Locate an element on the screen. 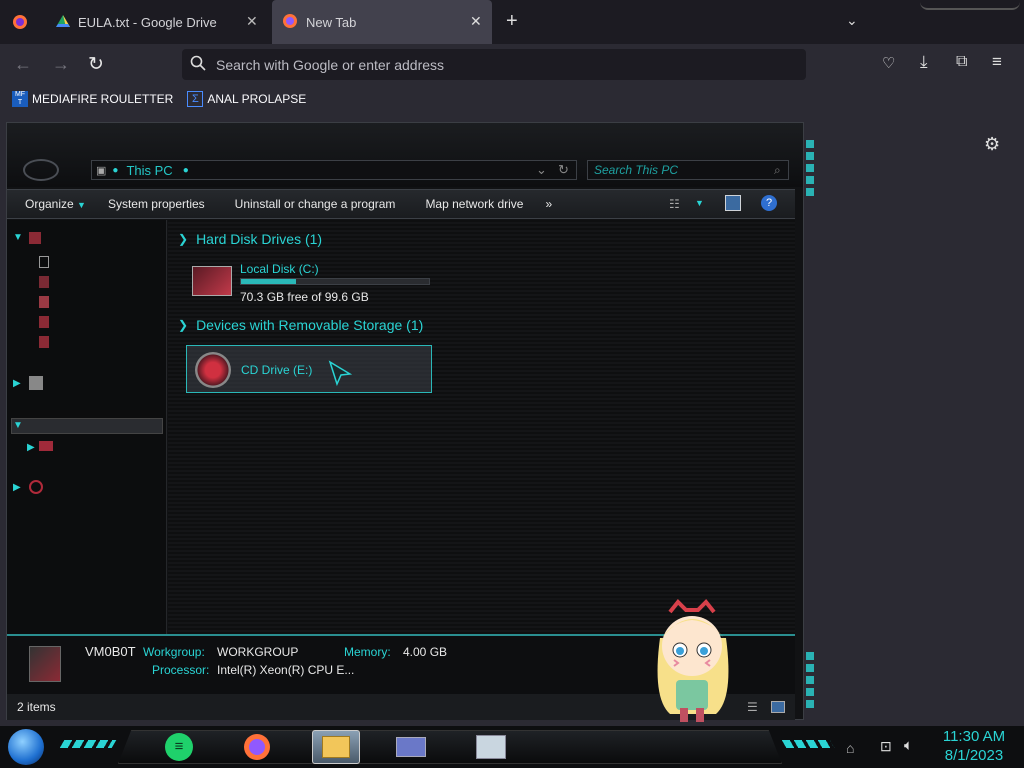 The width and height of the screenshot is (1024, 768). tab-eula: EULA.txt - Google Drive ✕ is located at coordinates (157, 22).